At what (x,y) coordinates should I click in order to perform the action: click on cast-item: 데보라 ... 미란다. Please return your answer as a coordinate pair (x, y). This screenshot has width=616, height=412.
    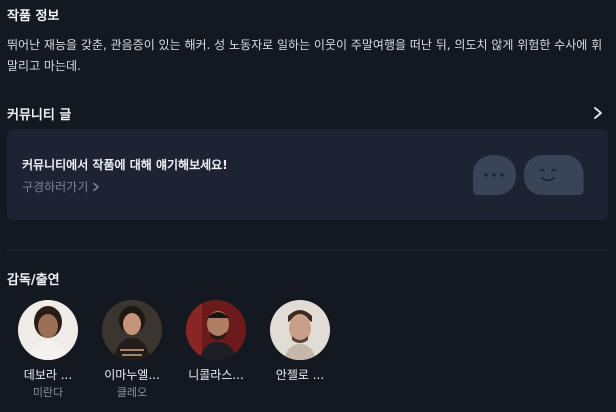
    Looking at the image, I should click on (48, 349).